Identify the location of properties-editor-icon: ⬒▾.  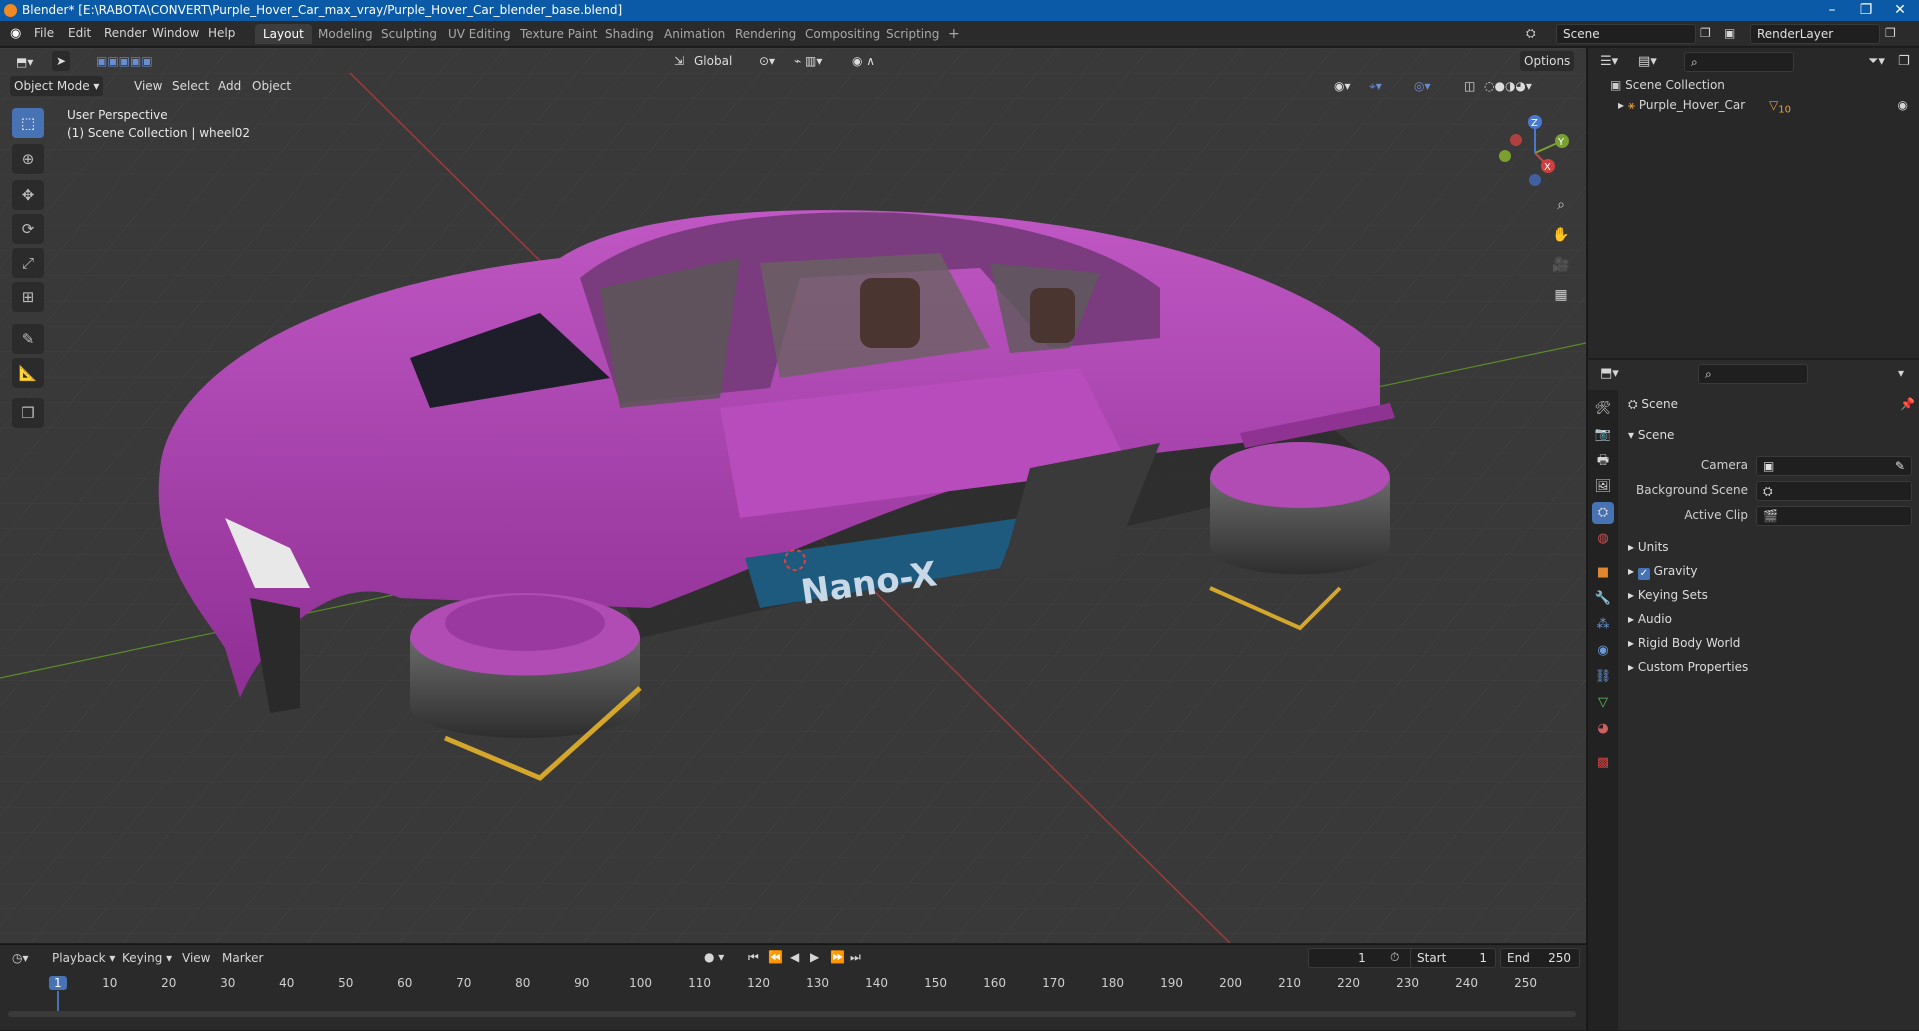
(1609, 373).